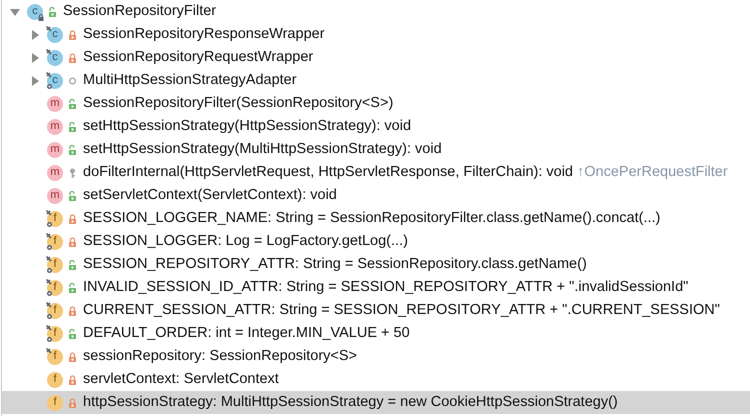 The height and width of the screenshot is (416, 750). I want to click on method-signature: setHttpSessionStrategy(HttpSessionStrategy): void, so click(247, 126).